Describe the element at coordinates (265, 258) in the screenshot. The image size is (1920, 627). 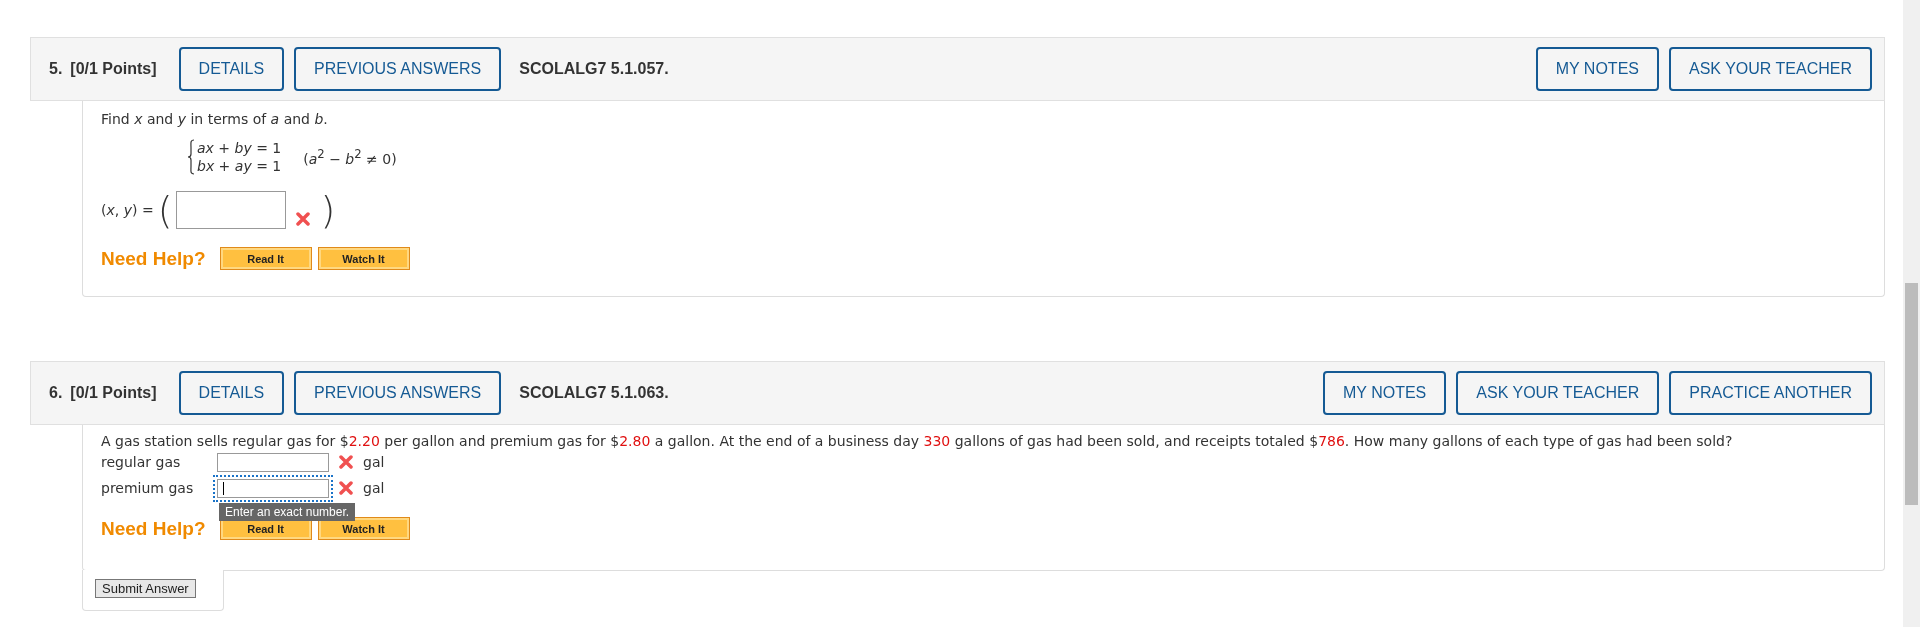
I see `help-button: Read It` at that location.